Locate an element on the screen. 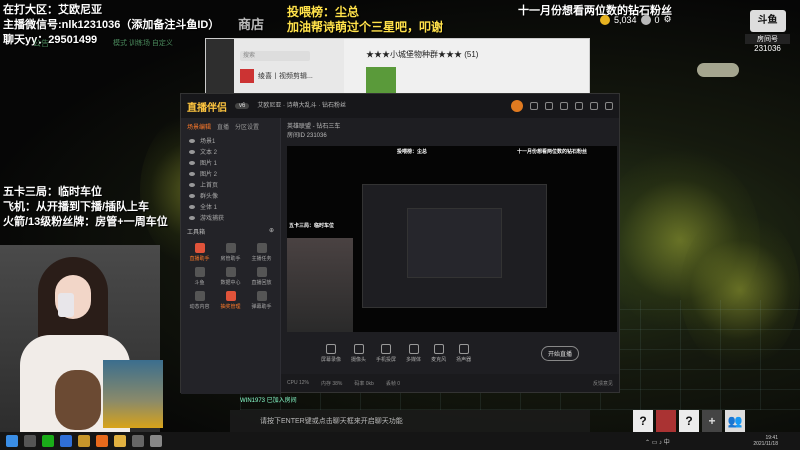 The height and width of the screenshot is (450, 800). system-tray: ⌃ ▭ ♪ 中 is located at coordinates (657, 441).